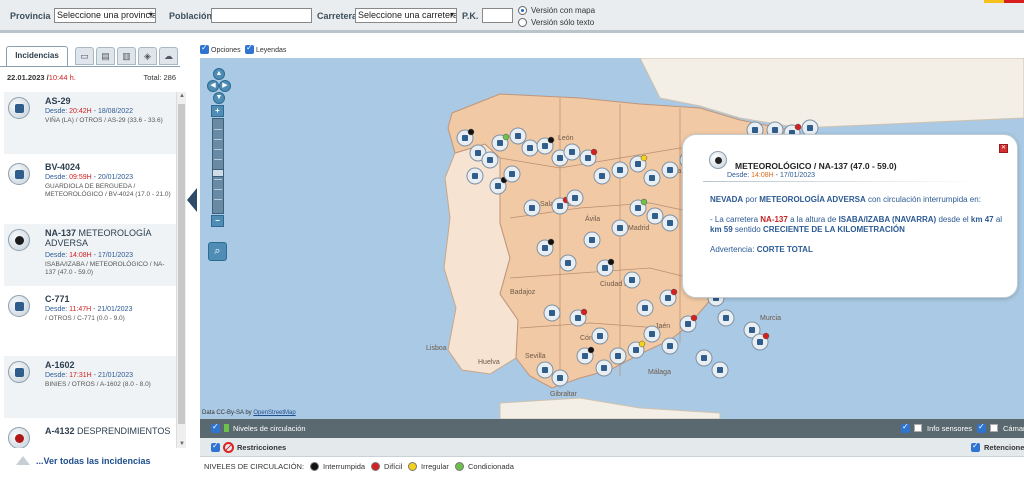 The width and height of the screenshot is (1024, 478). I want to click on scroll-thumb, so click(181, 264).